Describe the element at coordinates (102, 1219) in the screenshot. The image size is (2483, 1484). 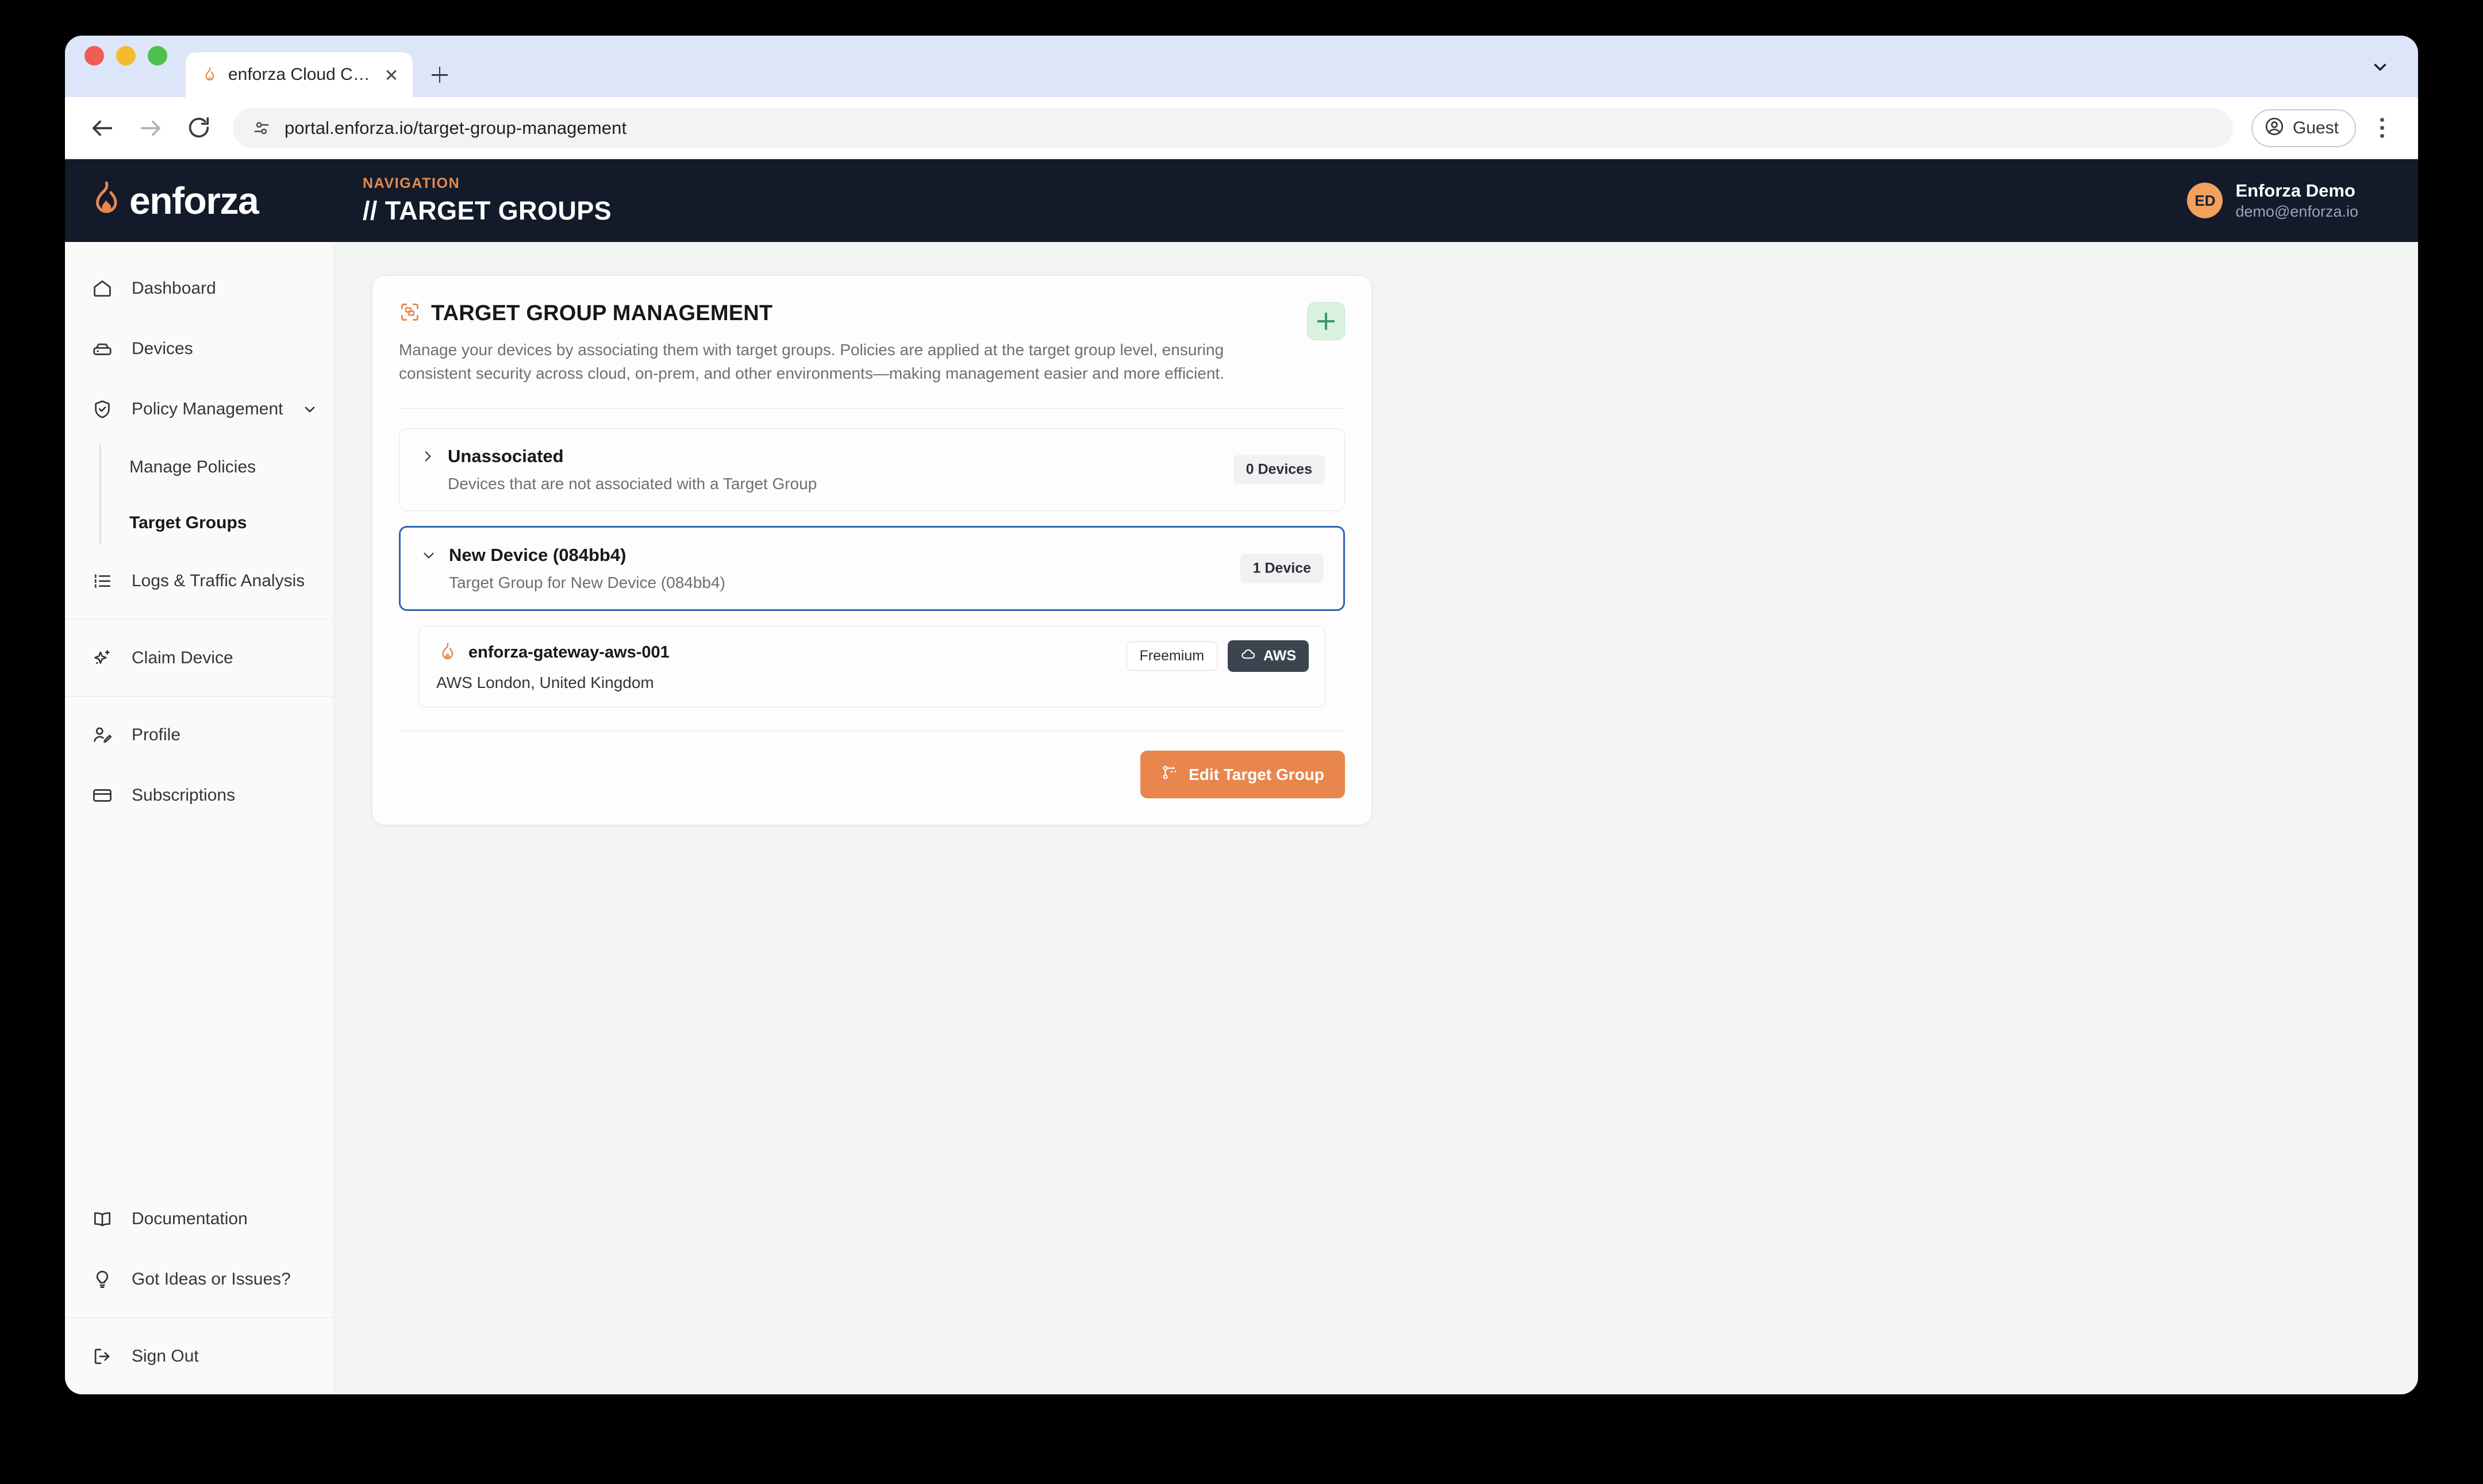
I see `book-icon` at that location.